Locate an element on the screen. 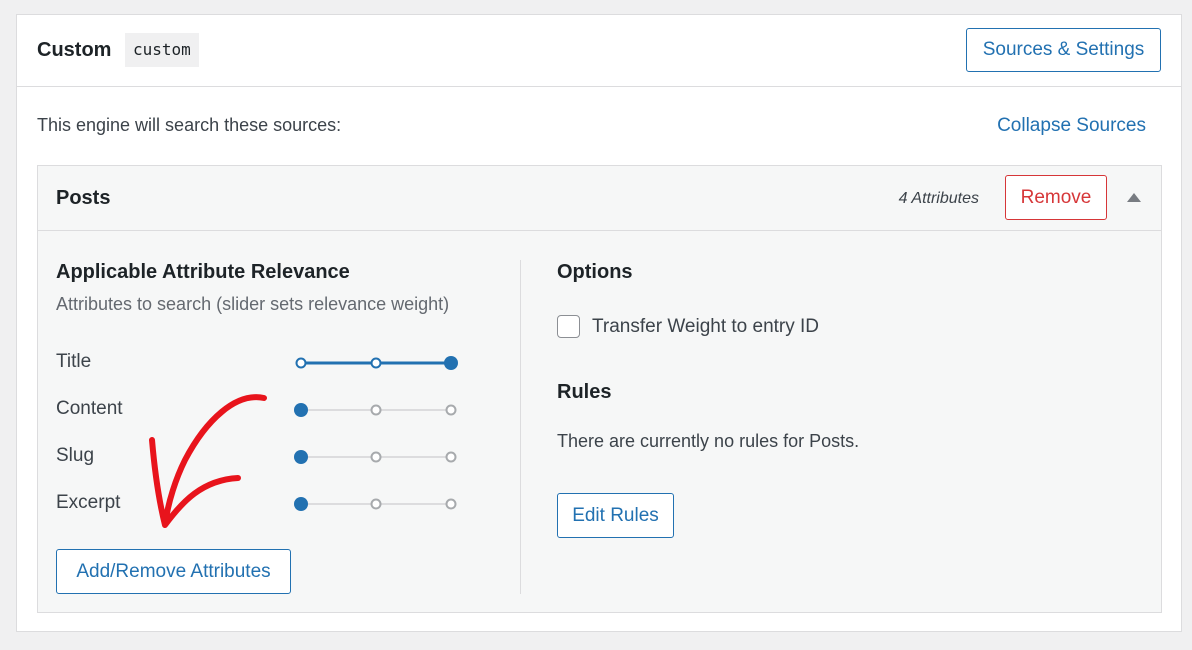 This screenshot has width=1192, height=650. remove-source-button: Remove is located at coordinates (1056, 197).